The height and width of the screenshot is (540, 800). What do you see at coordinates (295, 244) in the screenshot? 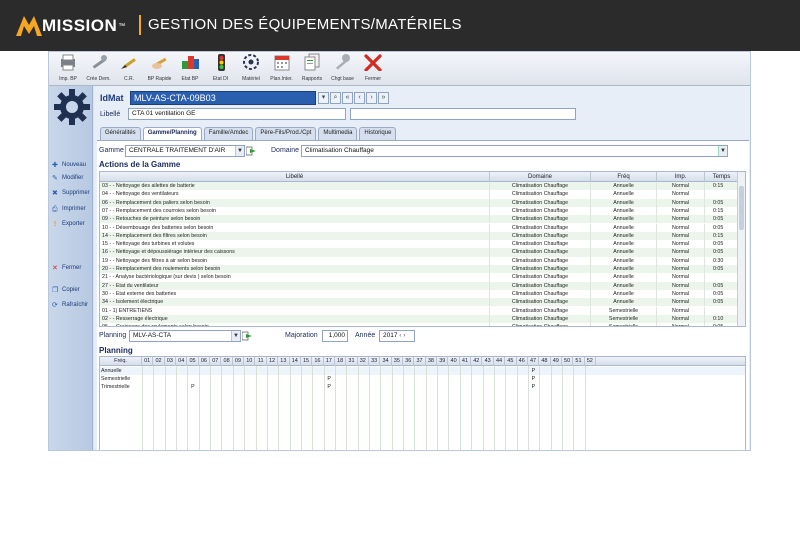
I see `table-cell: 15 - - Nettoyage des turbines et volutes` at bounding box center [295, 244].